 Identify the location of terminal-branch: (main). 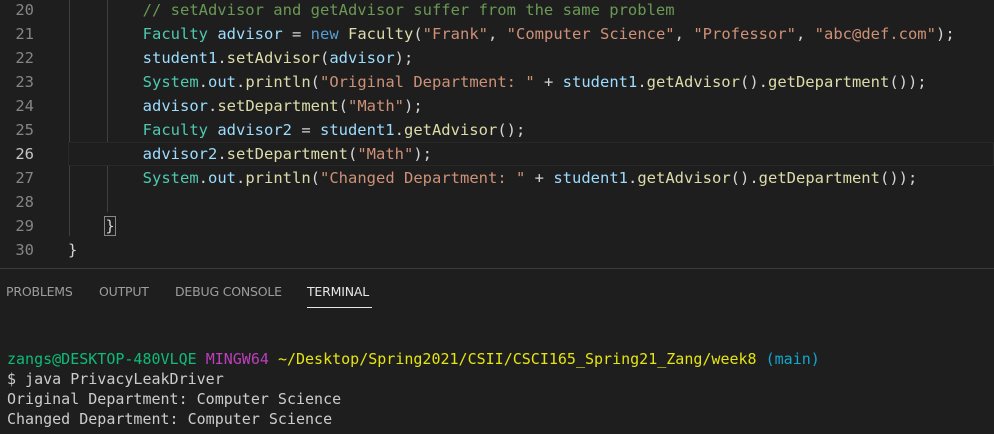
(792, 359).